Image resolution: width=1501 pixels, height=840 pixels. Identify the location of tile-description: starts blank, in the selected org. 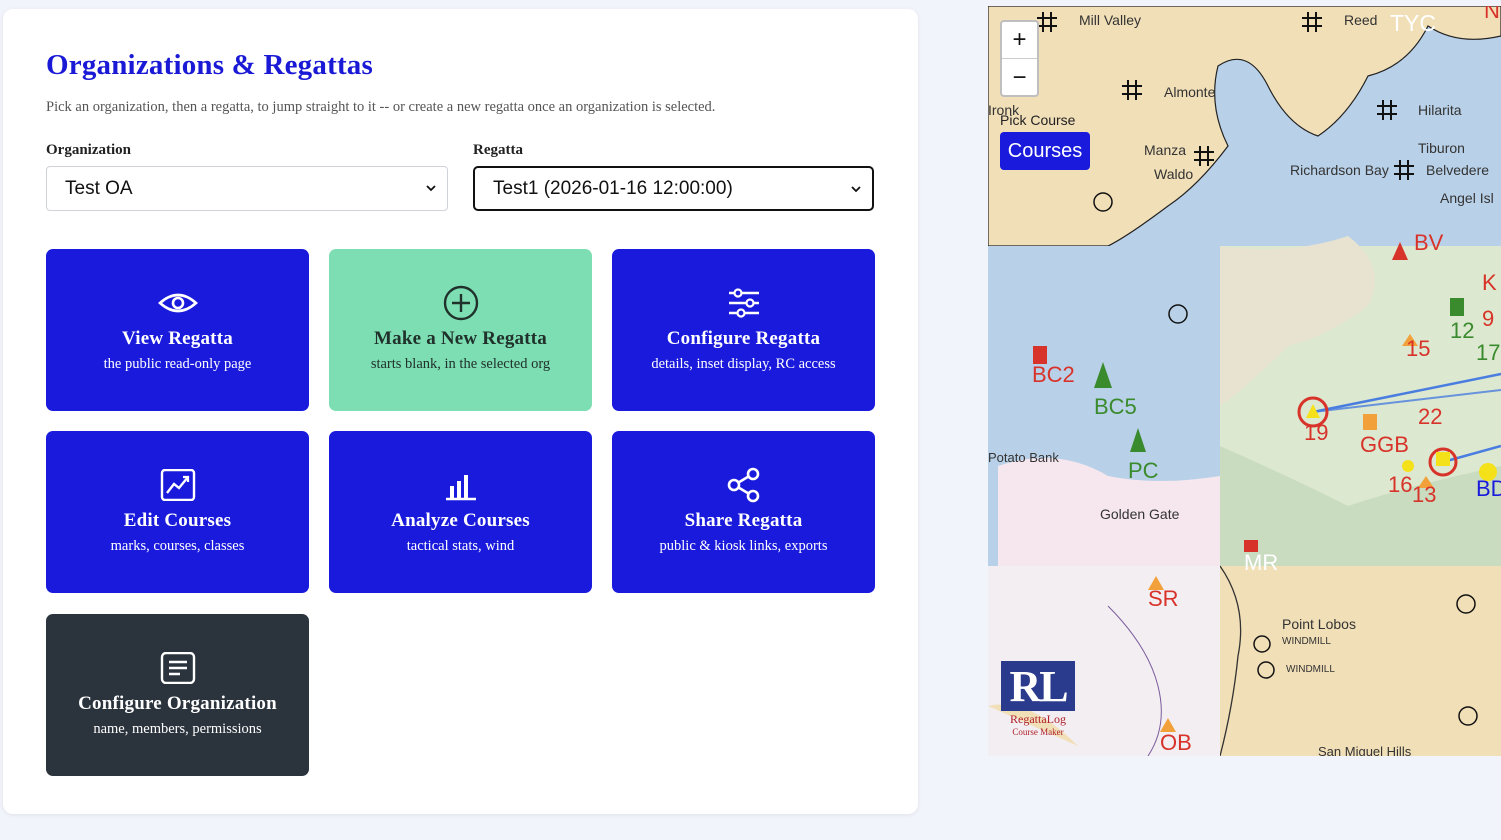
(460, 364).